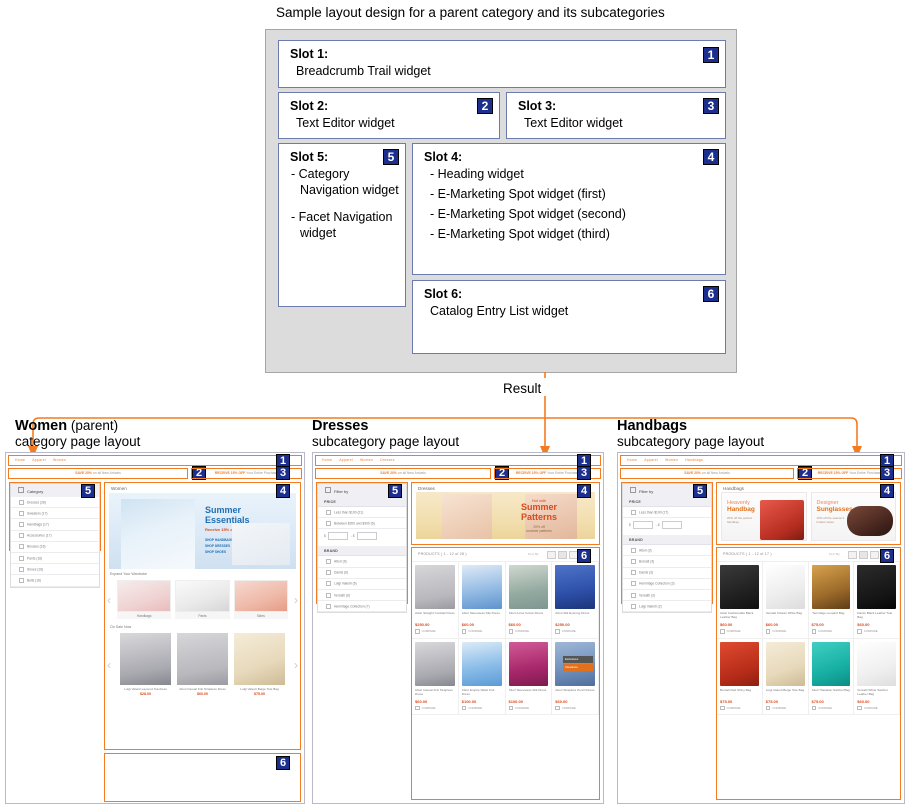 Image resolution: width=910 pixels, height=808 pixels. Describe the element at coordinates (667, 551) in the screenshot. I see `facet-row: Attori (3)` at that location.